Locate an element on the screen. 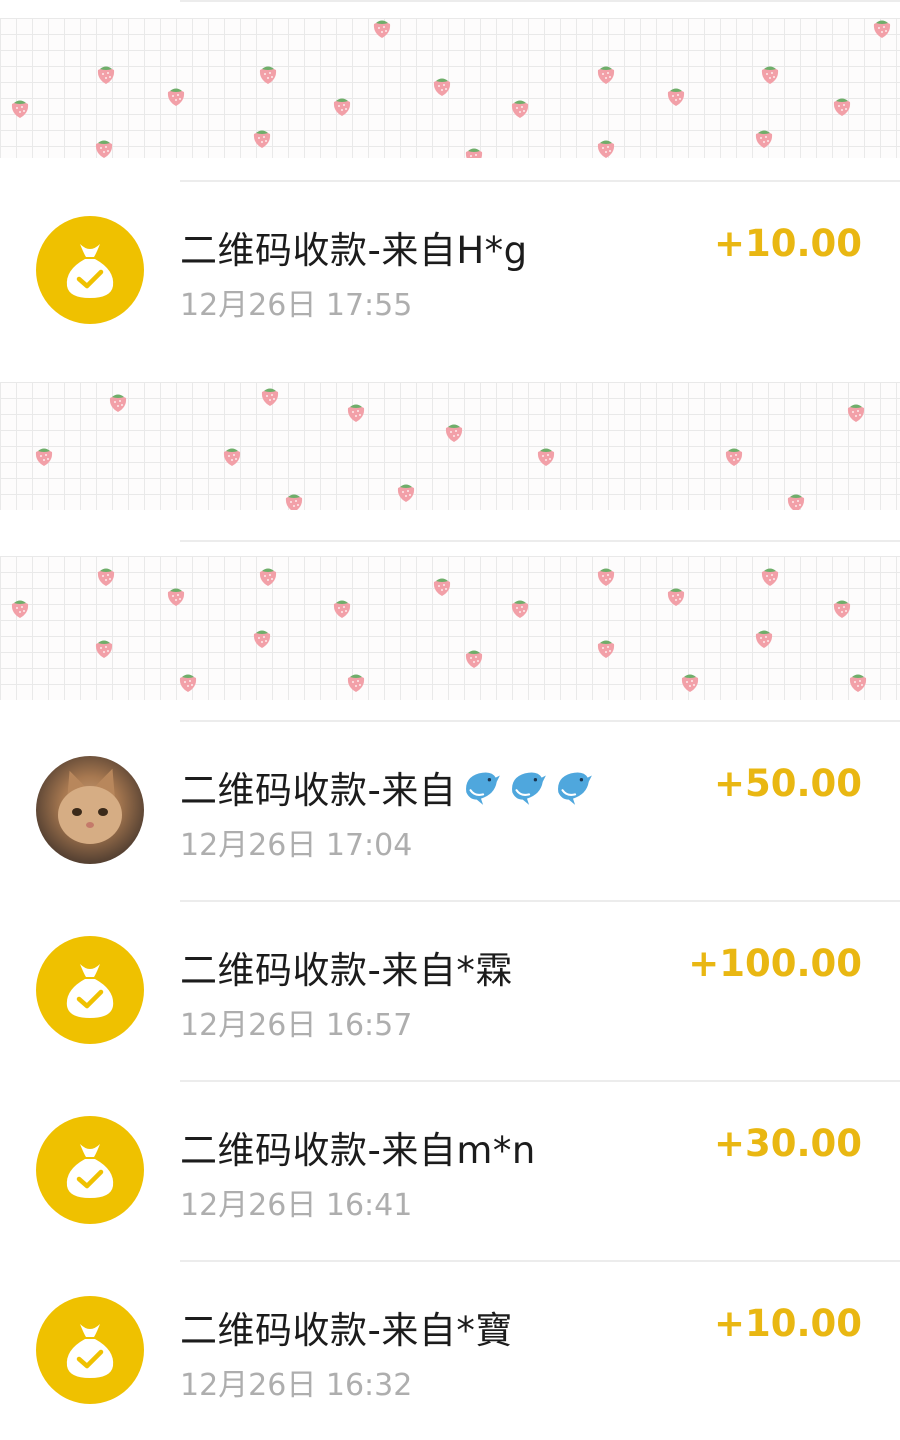 This screenshot has height=1440, width=900. transaction-time: 12月26日 16:41 is located at coordinates (296, 1205).